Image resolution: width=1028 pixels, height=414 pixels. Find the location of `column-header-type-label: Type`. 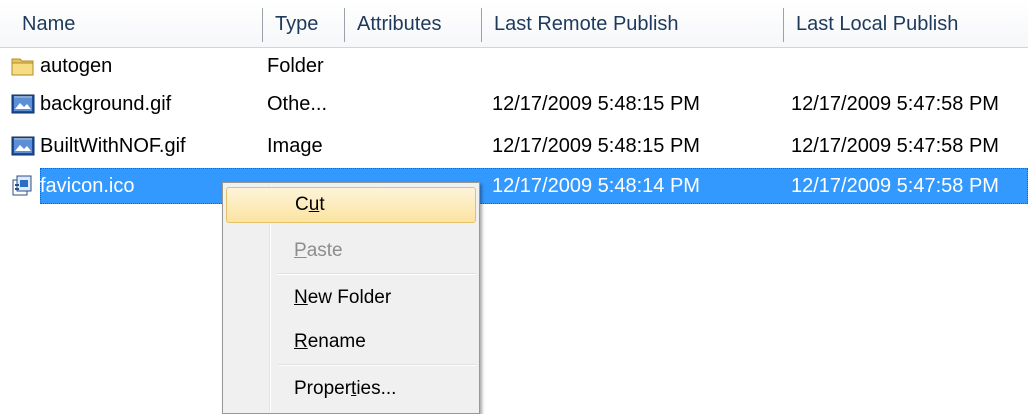

column-header-type-label: Type is located at coordinates (297, 23).